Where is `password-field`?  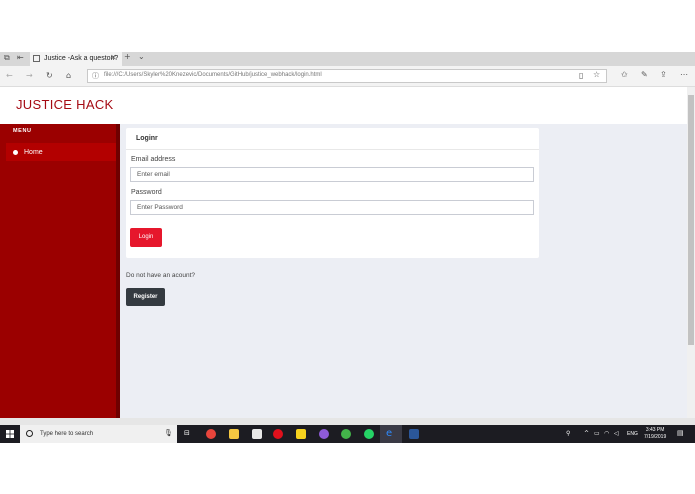 password-field is located at coordinates (332, 207).